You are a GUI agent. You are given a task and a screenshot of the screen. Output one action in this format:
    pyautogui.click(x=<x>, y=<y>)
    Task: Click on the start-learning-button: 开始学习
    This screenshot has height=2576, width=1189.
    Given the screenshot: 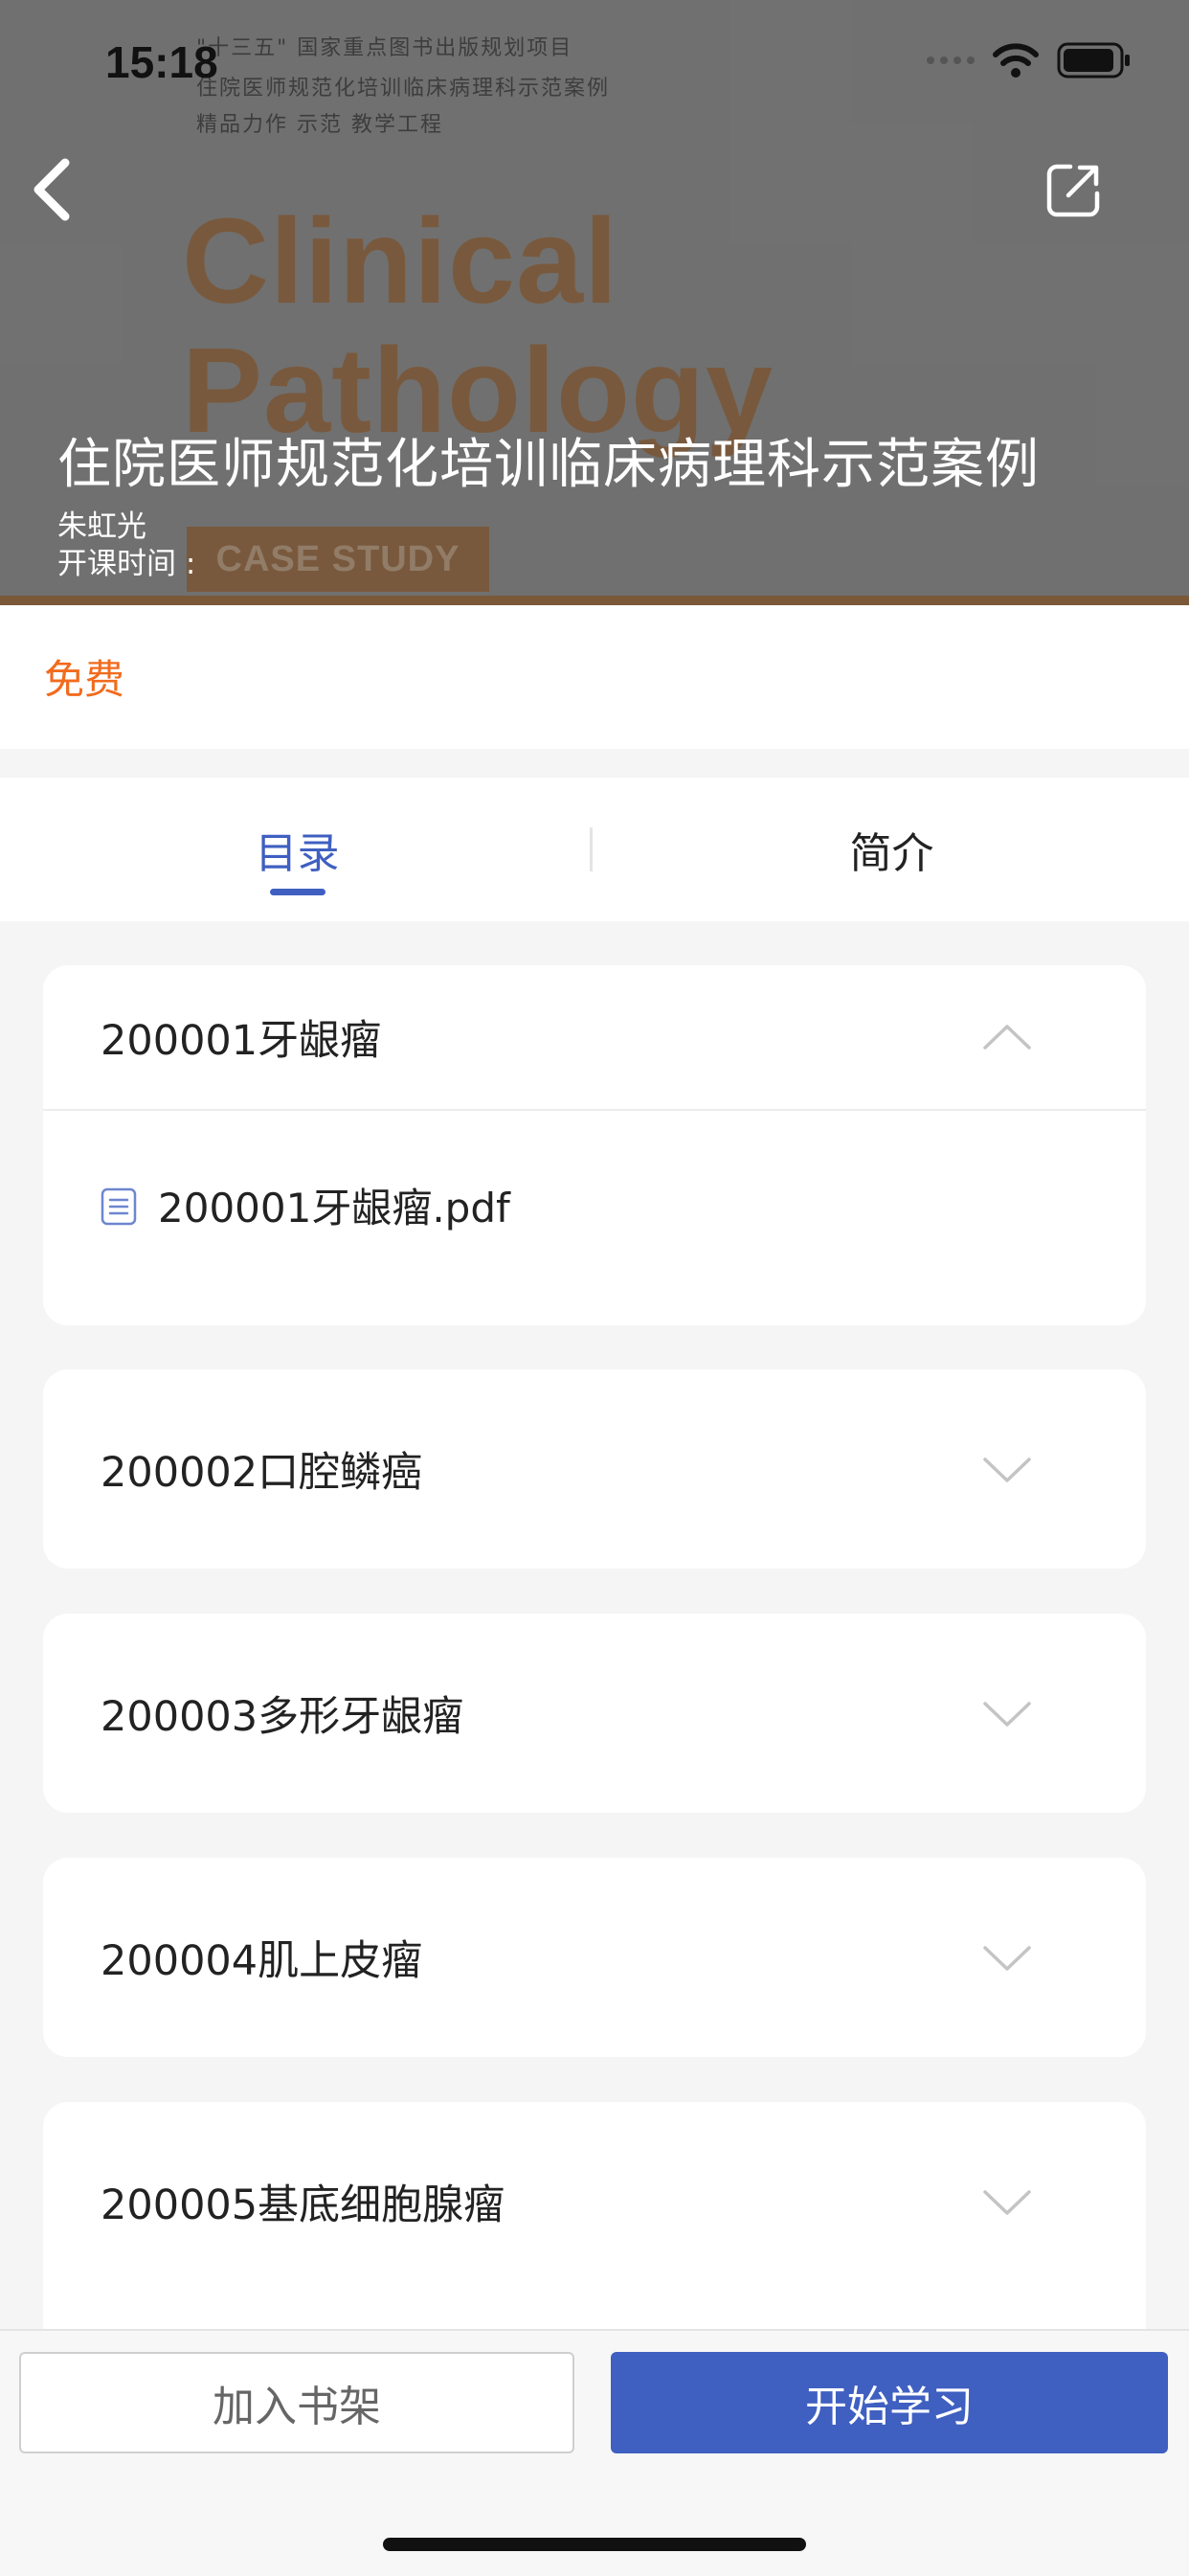 What is the action you would take?
    pyautogui.click(x=889, y=2402)
    